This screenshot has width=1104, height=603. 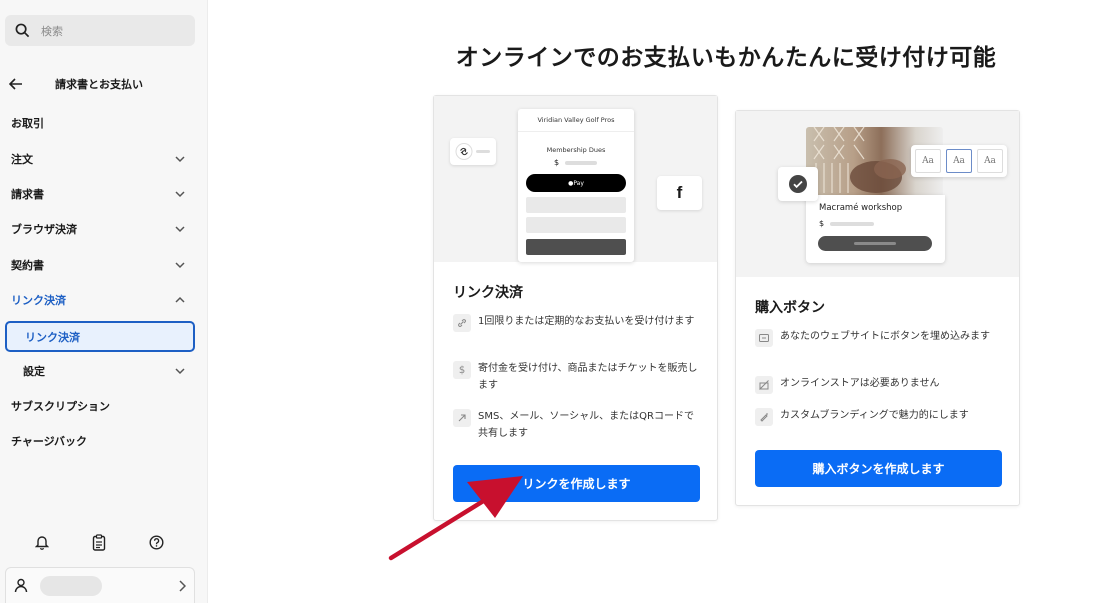 What do you see at coordinates (861, 208) in the screenshot?
I see `workshop-title: Macramé workshop` at bounding box center [861, 208].